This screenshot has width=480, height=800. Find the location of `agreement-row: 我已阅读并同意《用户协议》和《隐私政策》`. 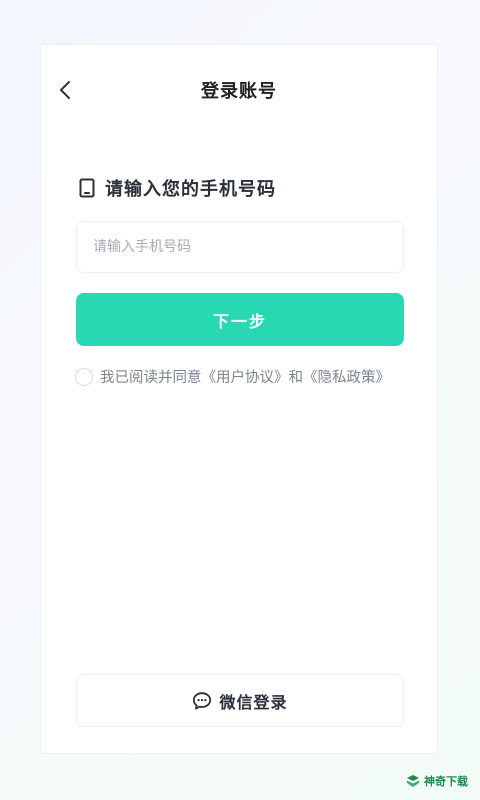

agreement-row: 我已阅读并同意《用户协议》和《隐私政策》 is located at coordinates (232, 376).